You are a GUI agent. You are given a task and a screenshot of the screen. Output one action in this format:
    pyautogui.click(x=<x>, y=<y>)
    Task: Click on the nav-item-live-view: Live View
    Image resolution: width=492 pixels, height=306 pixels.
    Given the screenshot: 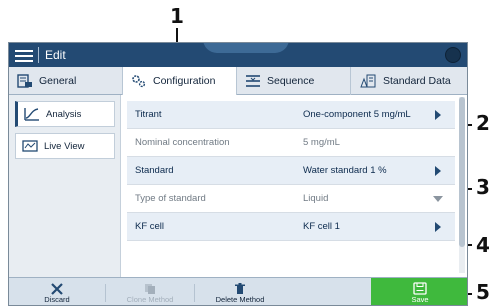 What is the action you would take?
    pyautogui.click(x=65, y=146)
    